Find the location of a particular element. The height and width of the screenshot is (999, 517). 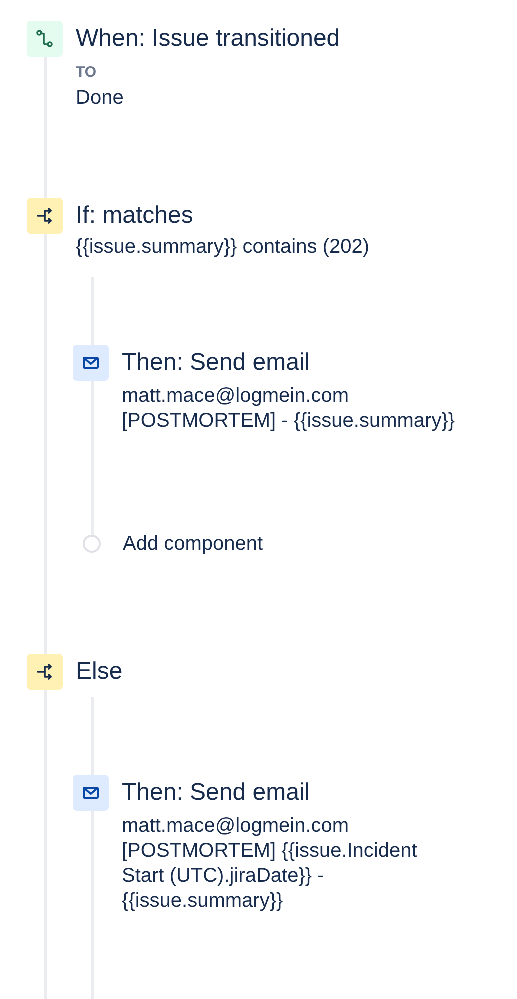

step-title: If: matches is located at coordinates (223, 216).